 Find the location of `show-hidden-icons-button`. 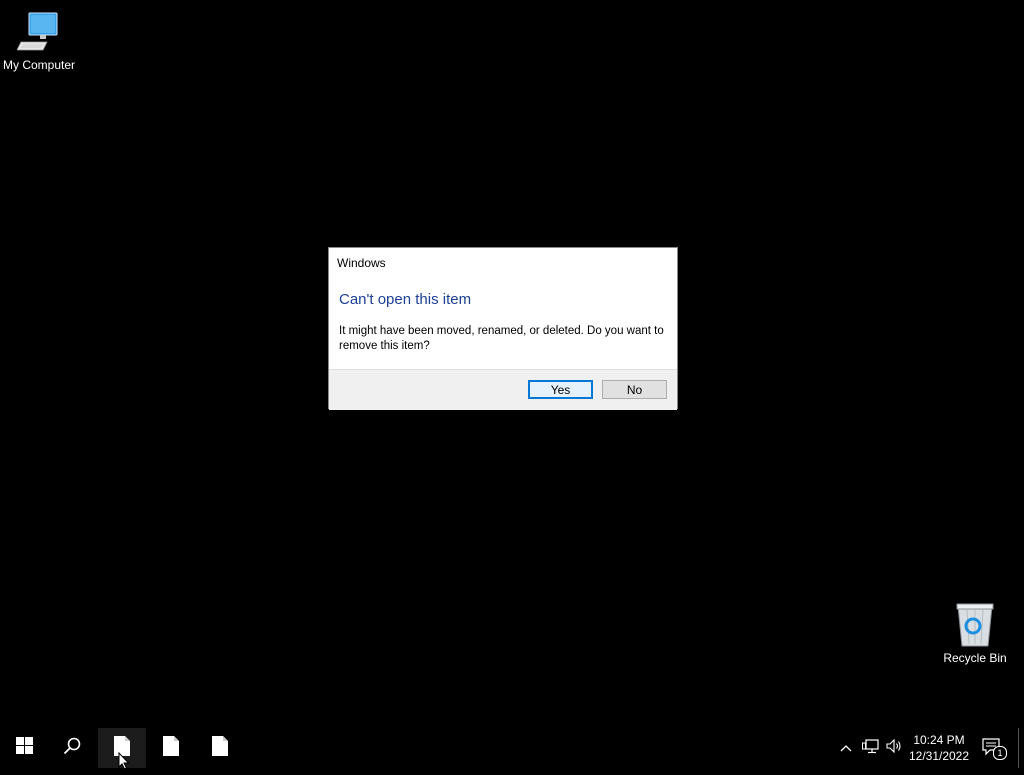

show-hidden-icons-button is located at coordinates (846, 748).